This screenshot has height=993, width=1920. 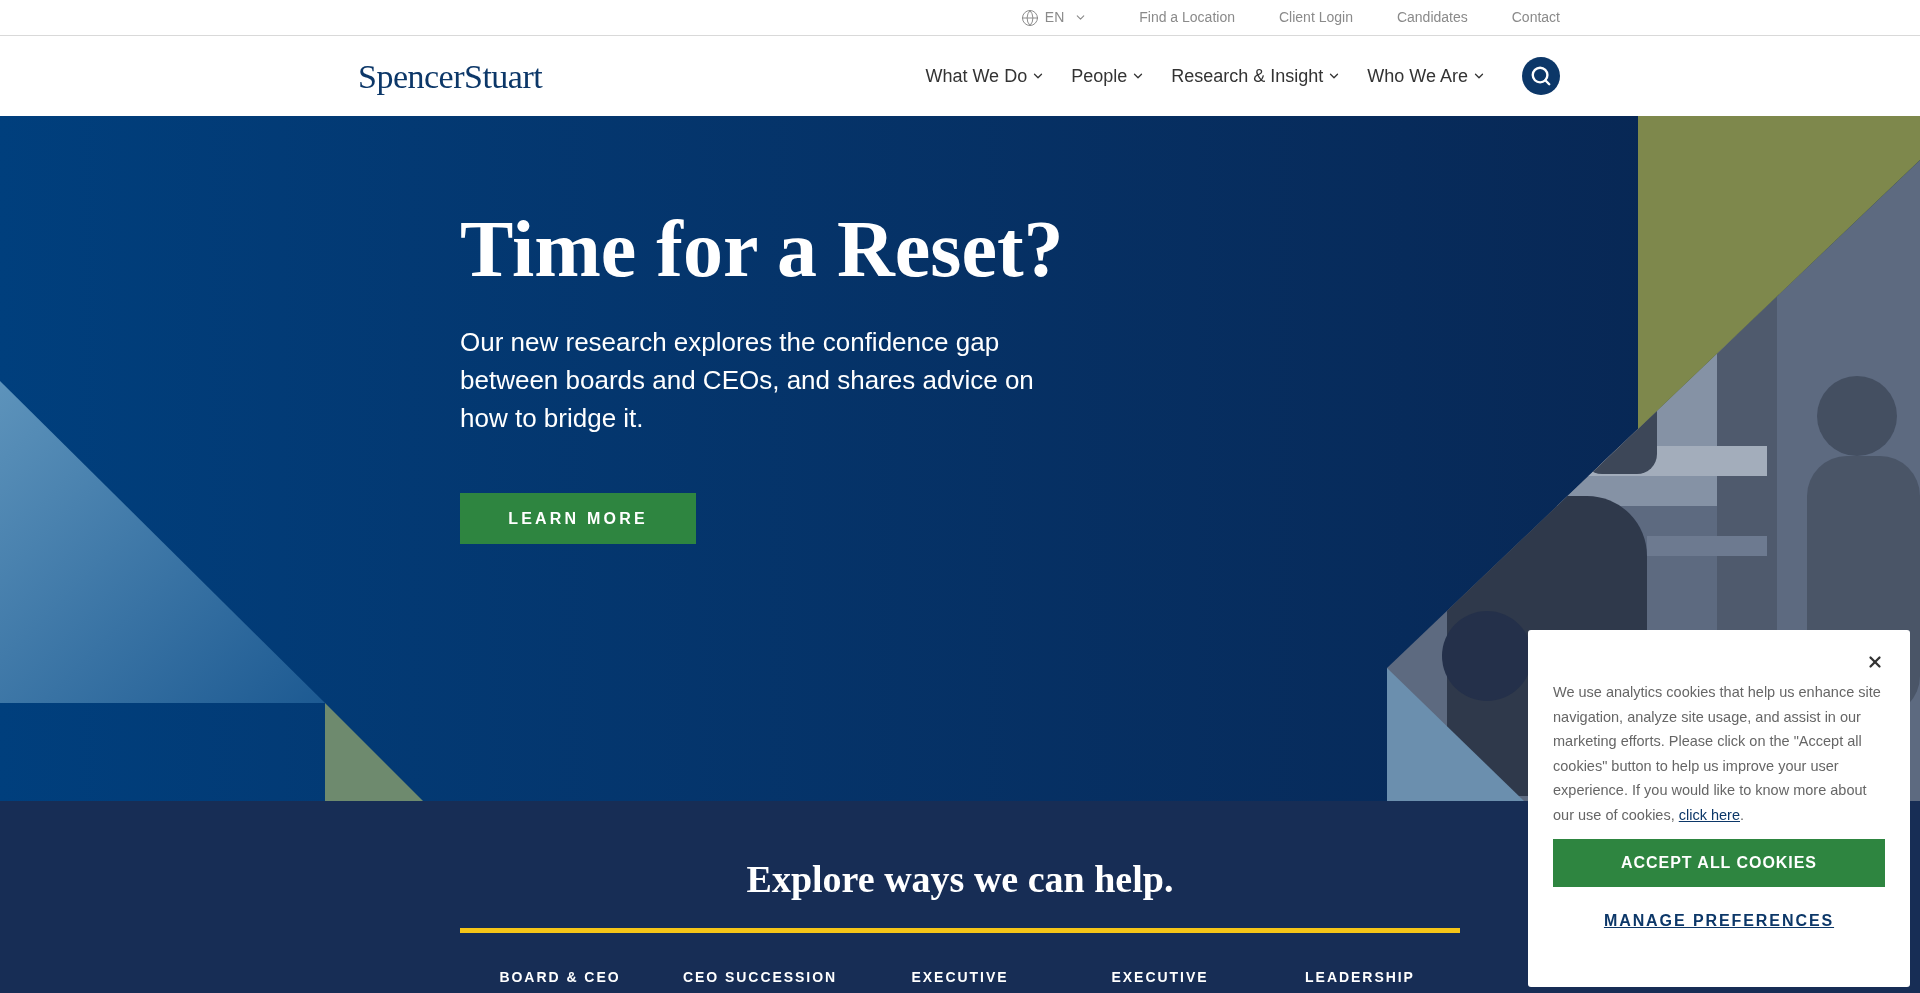 I want to click on hero-subtitle: Our new research explores the confidence gap between boards and CEOs, and shares advice on how to bridge it., so click(x=747, y=380).